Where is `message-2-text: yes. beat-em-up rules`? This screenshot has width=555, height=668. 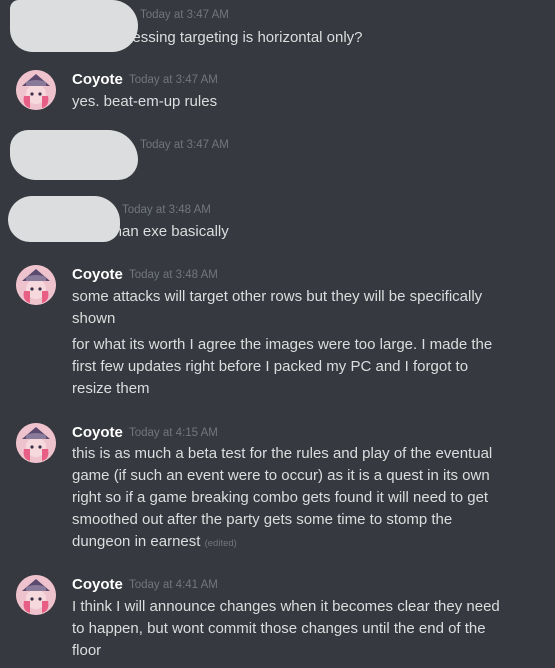
message-2-text: yes. beat-em-up rules is located at coordinates (145, 101).